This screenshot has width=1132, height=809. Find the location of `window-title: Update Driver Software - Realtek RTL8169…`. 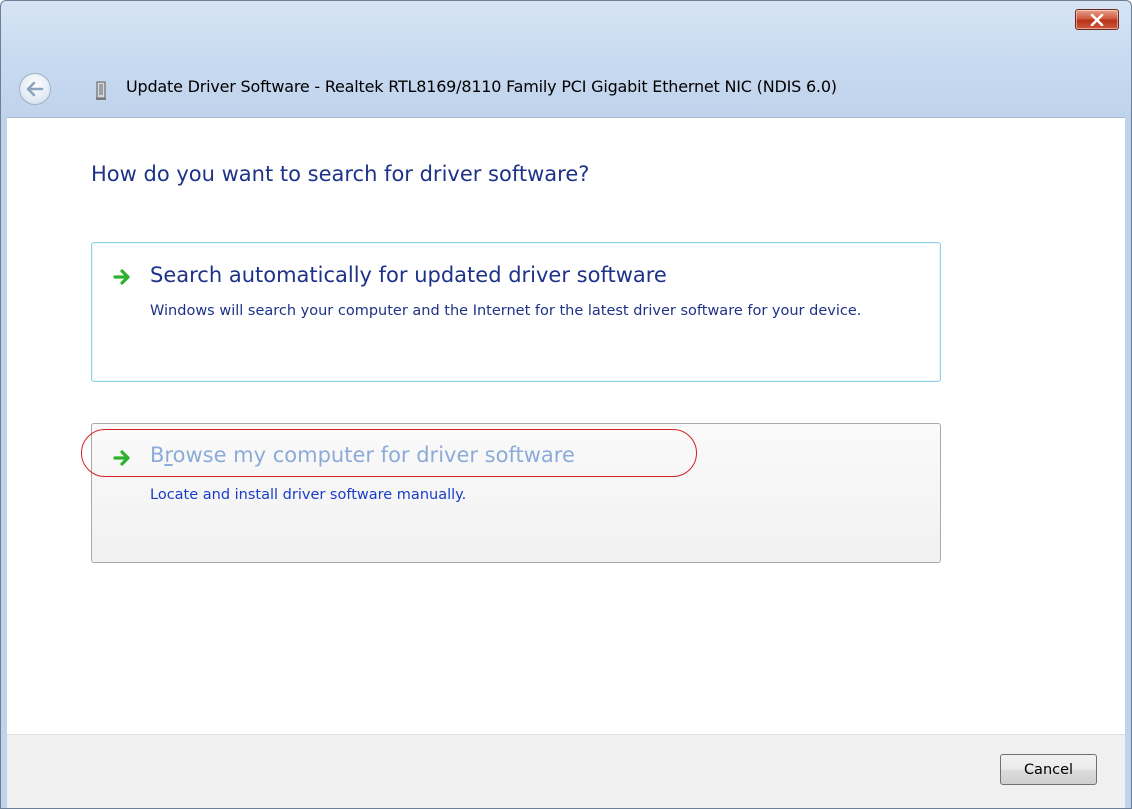

window-title: Update Driver Software - Realtek RTL8169… is located at coordinates (481, 86).